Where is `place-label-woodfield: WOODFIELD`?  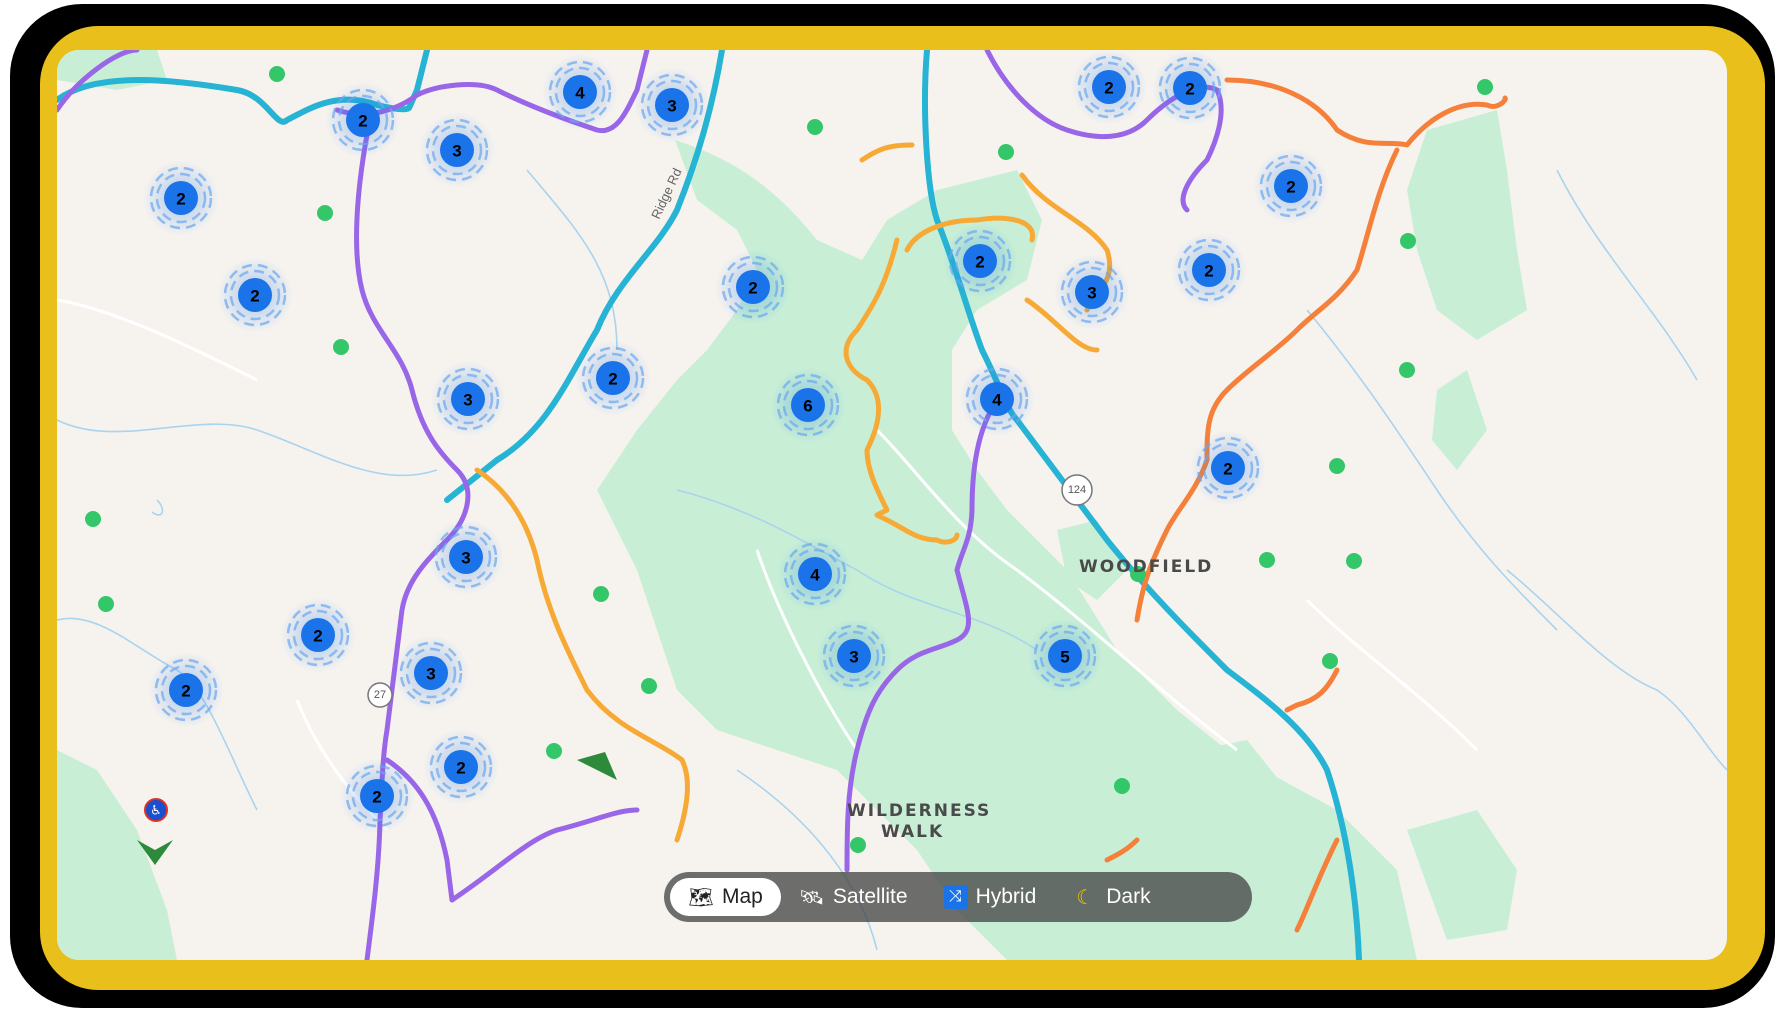 place-label-woodfield: WOODFIELD is located at coordinates (1146, 567).